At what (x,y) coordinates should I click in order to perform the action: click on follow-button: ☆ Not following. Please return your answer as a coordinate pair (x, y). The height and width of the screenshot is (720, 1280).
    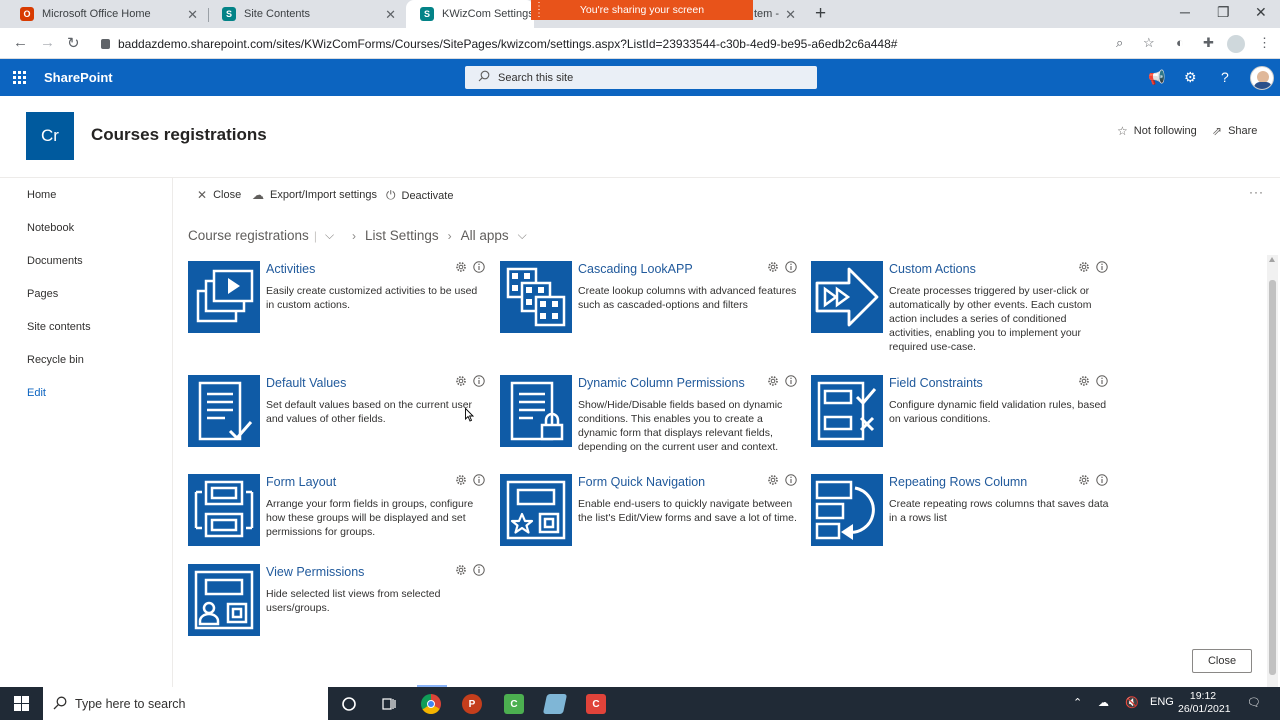
    Looking at the image, I should click on (1157, 131).